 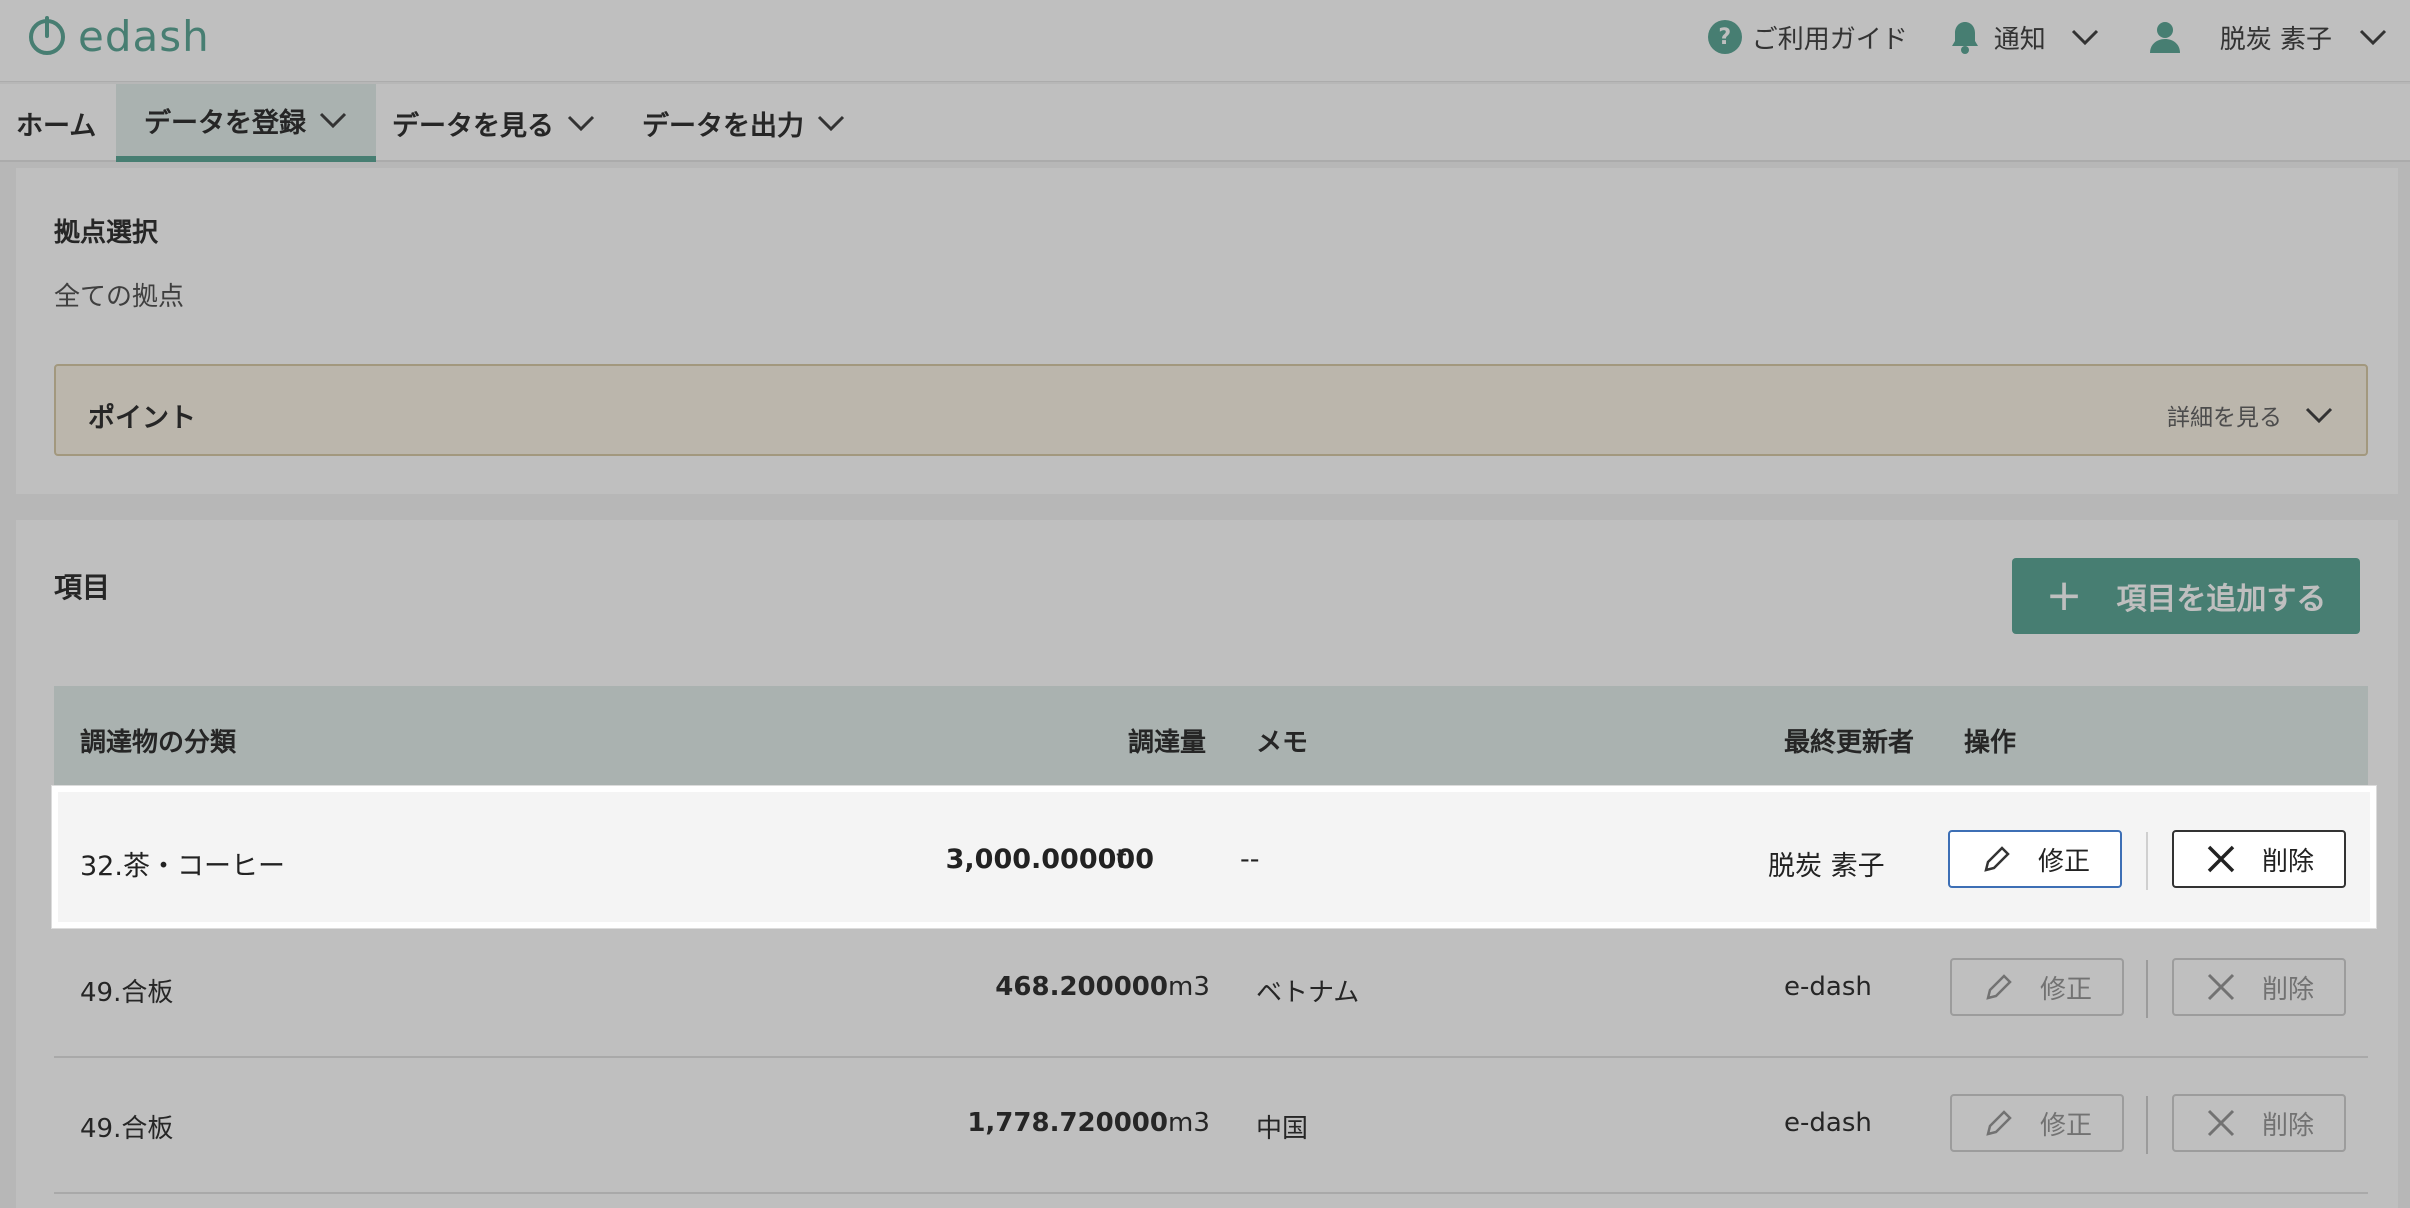 I want to click on logo: edash, so click(x=118, y=37).